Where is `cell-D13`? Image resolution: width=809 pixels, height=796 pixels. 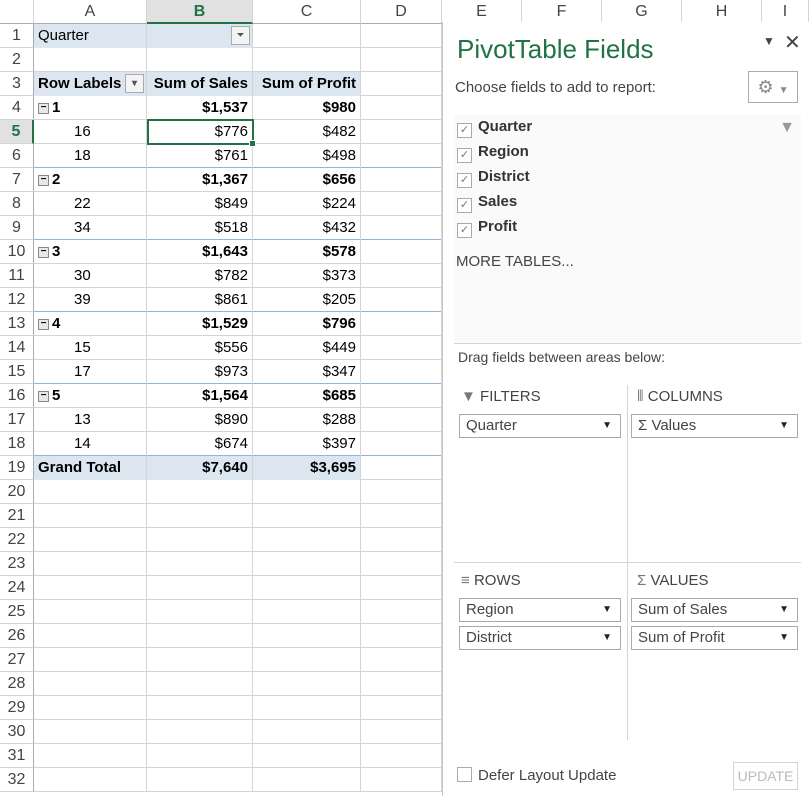 cell-D13 is located at coordinates (401, 324).